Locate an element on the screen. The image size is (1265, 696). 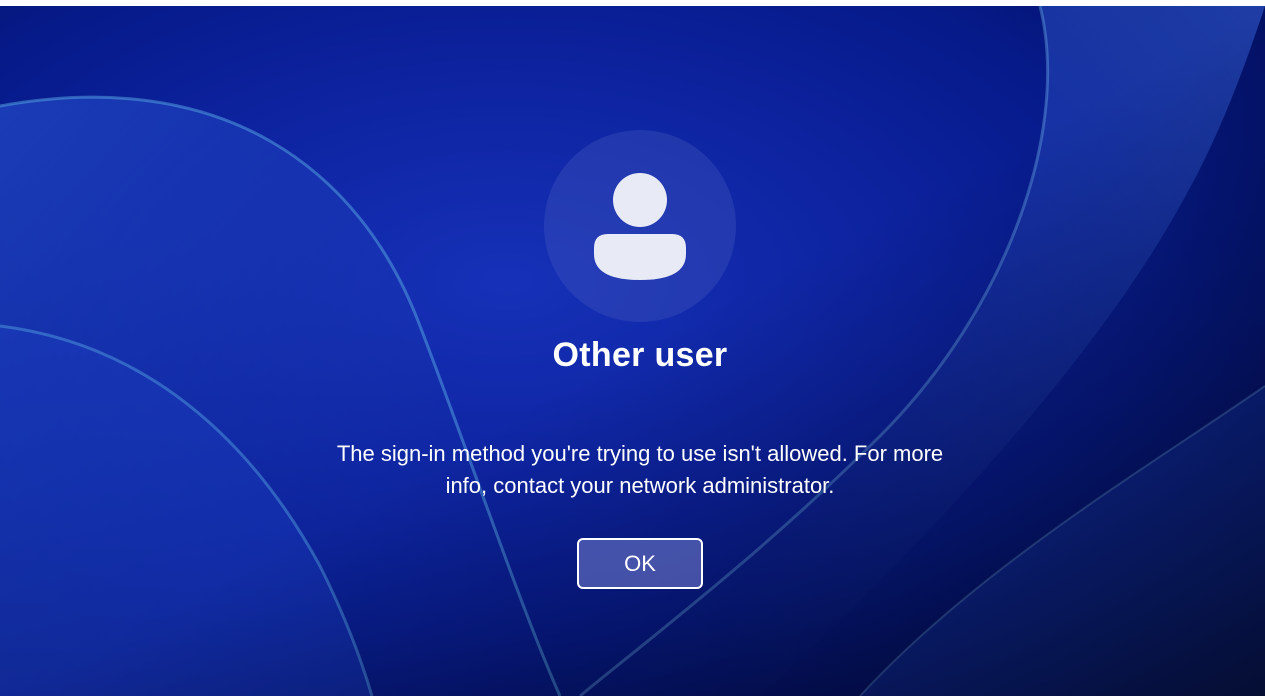
user-name: Other user is located at coordinates (640, 355).